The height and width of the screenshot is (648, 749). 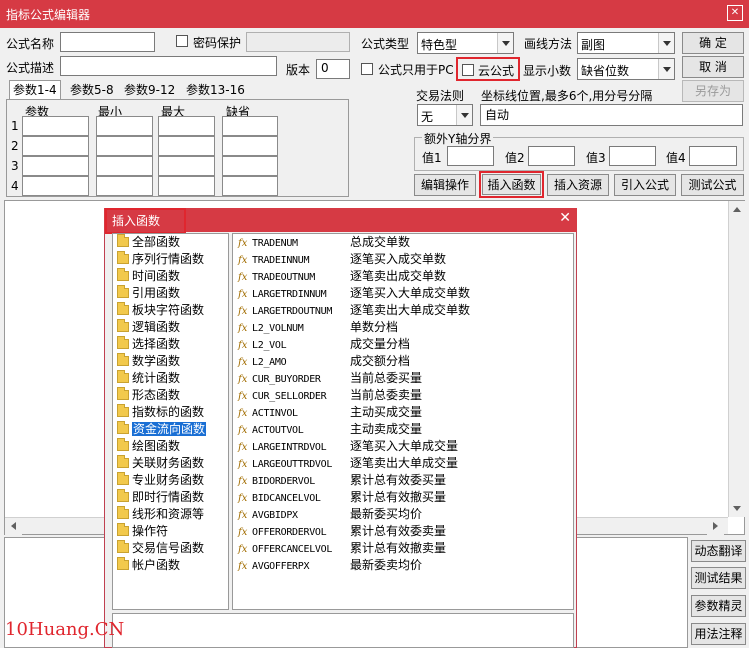 What do you see at coordinates (511, 184) in the screenshot?
I see `insert-function-button: 插入函数` at bounding box center [511, 184].